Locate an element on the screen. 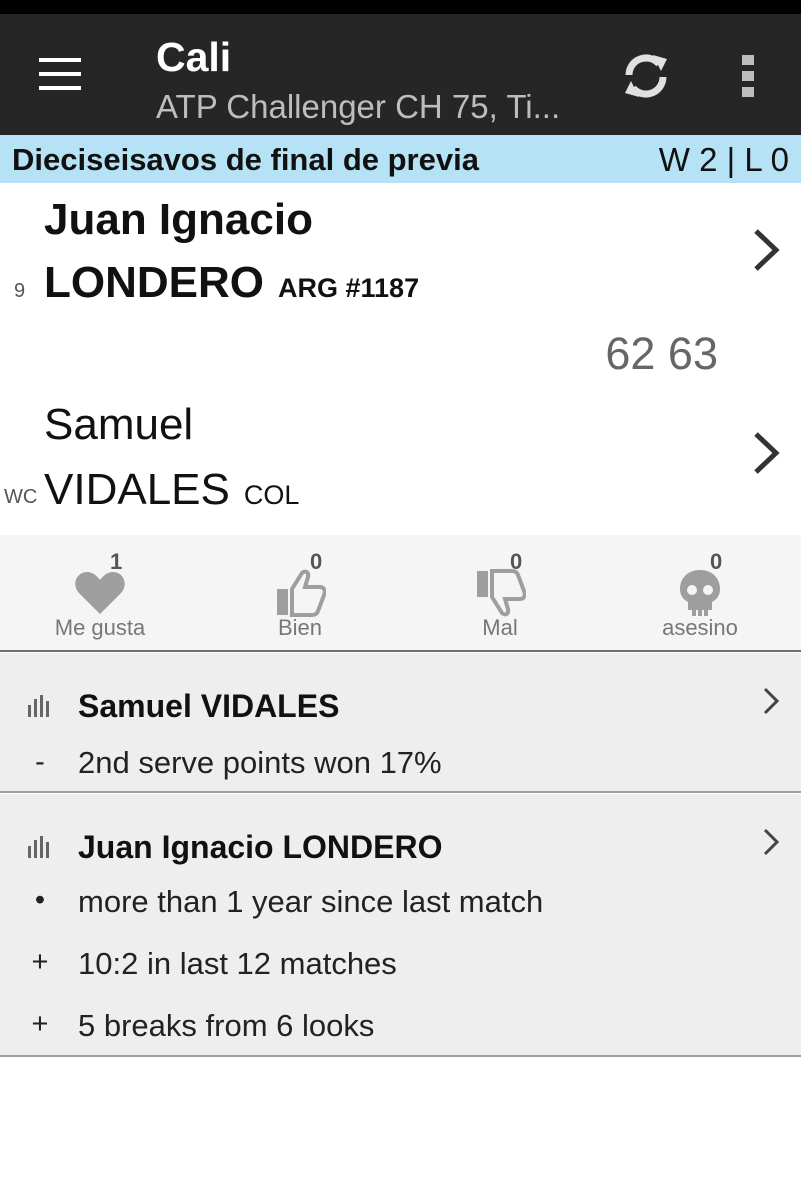 This screenshot has width=801, height=1200. hamburger-menu-icon is located at coordinates (60, 74).